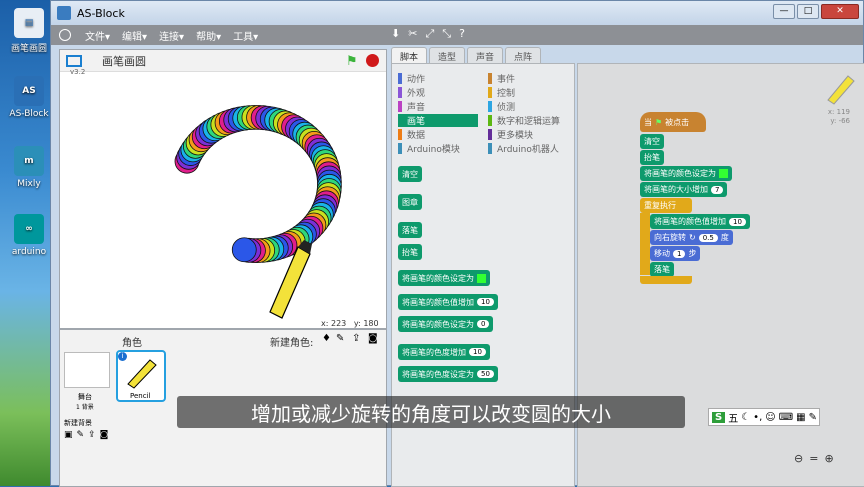 The height and width of the screenshot is (487, 864). What do you see at coordinates (65, 35) in the screenshot?
I see `globe-icon` at bounding box center [65, 35].